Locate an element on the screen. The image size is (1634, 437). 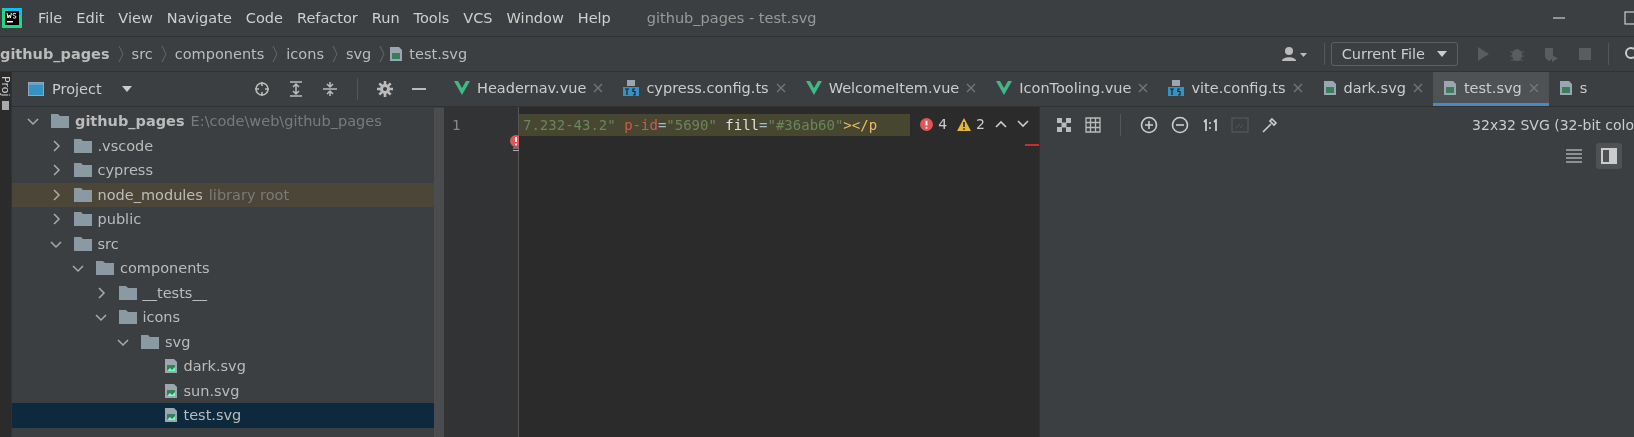
collapse-all-icon is located at coordinates (330, 89).